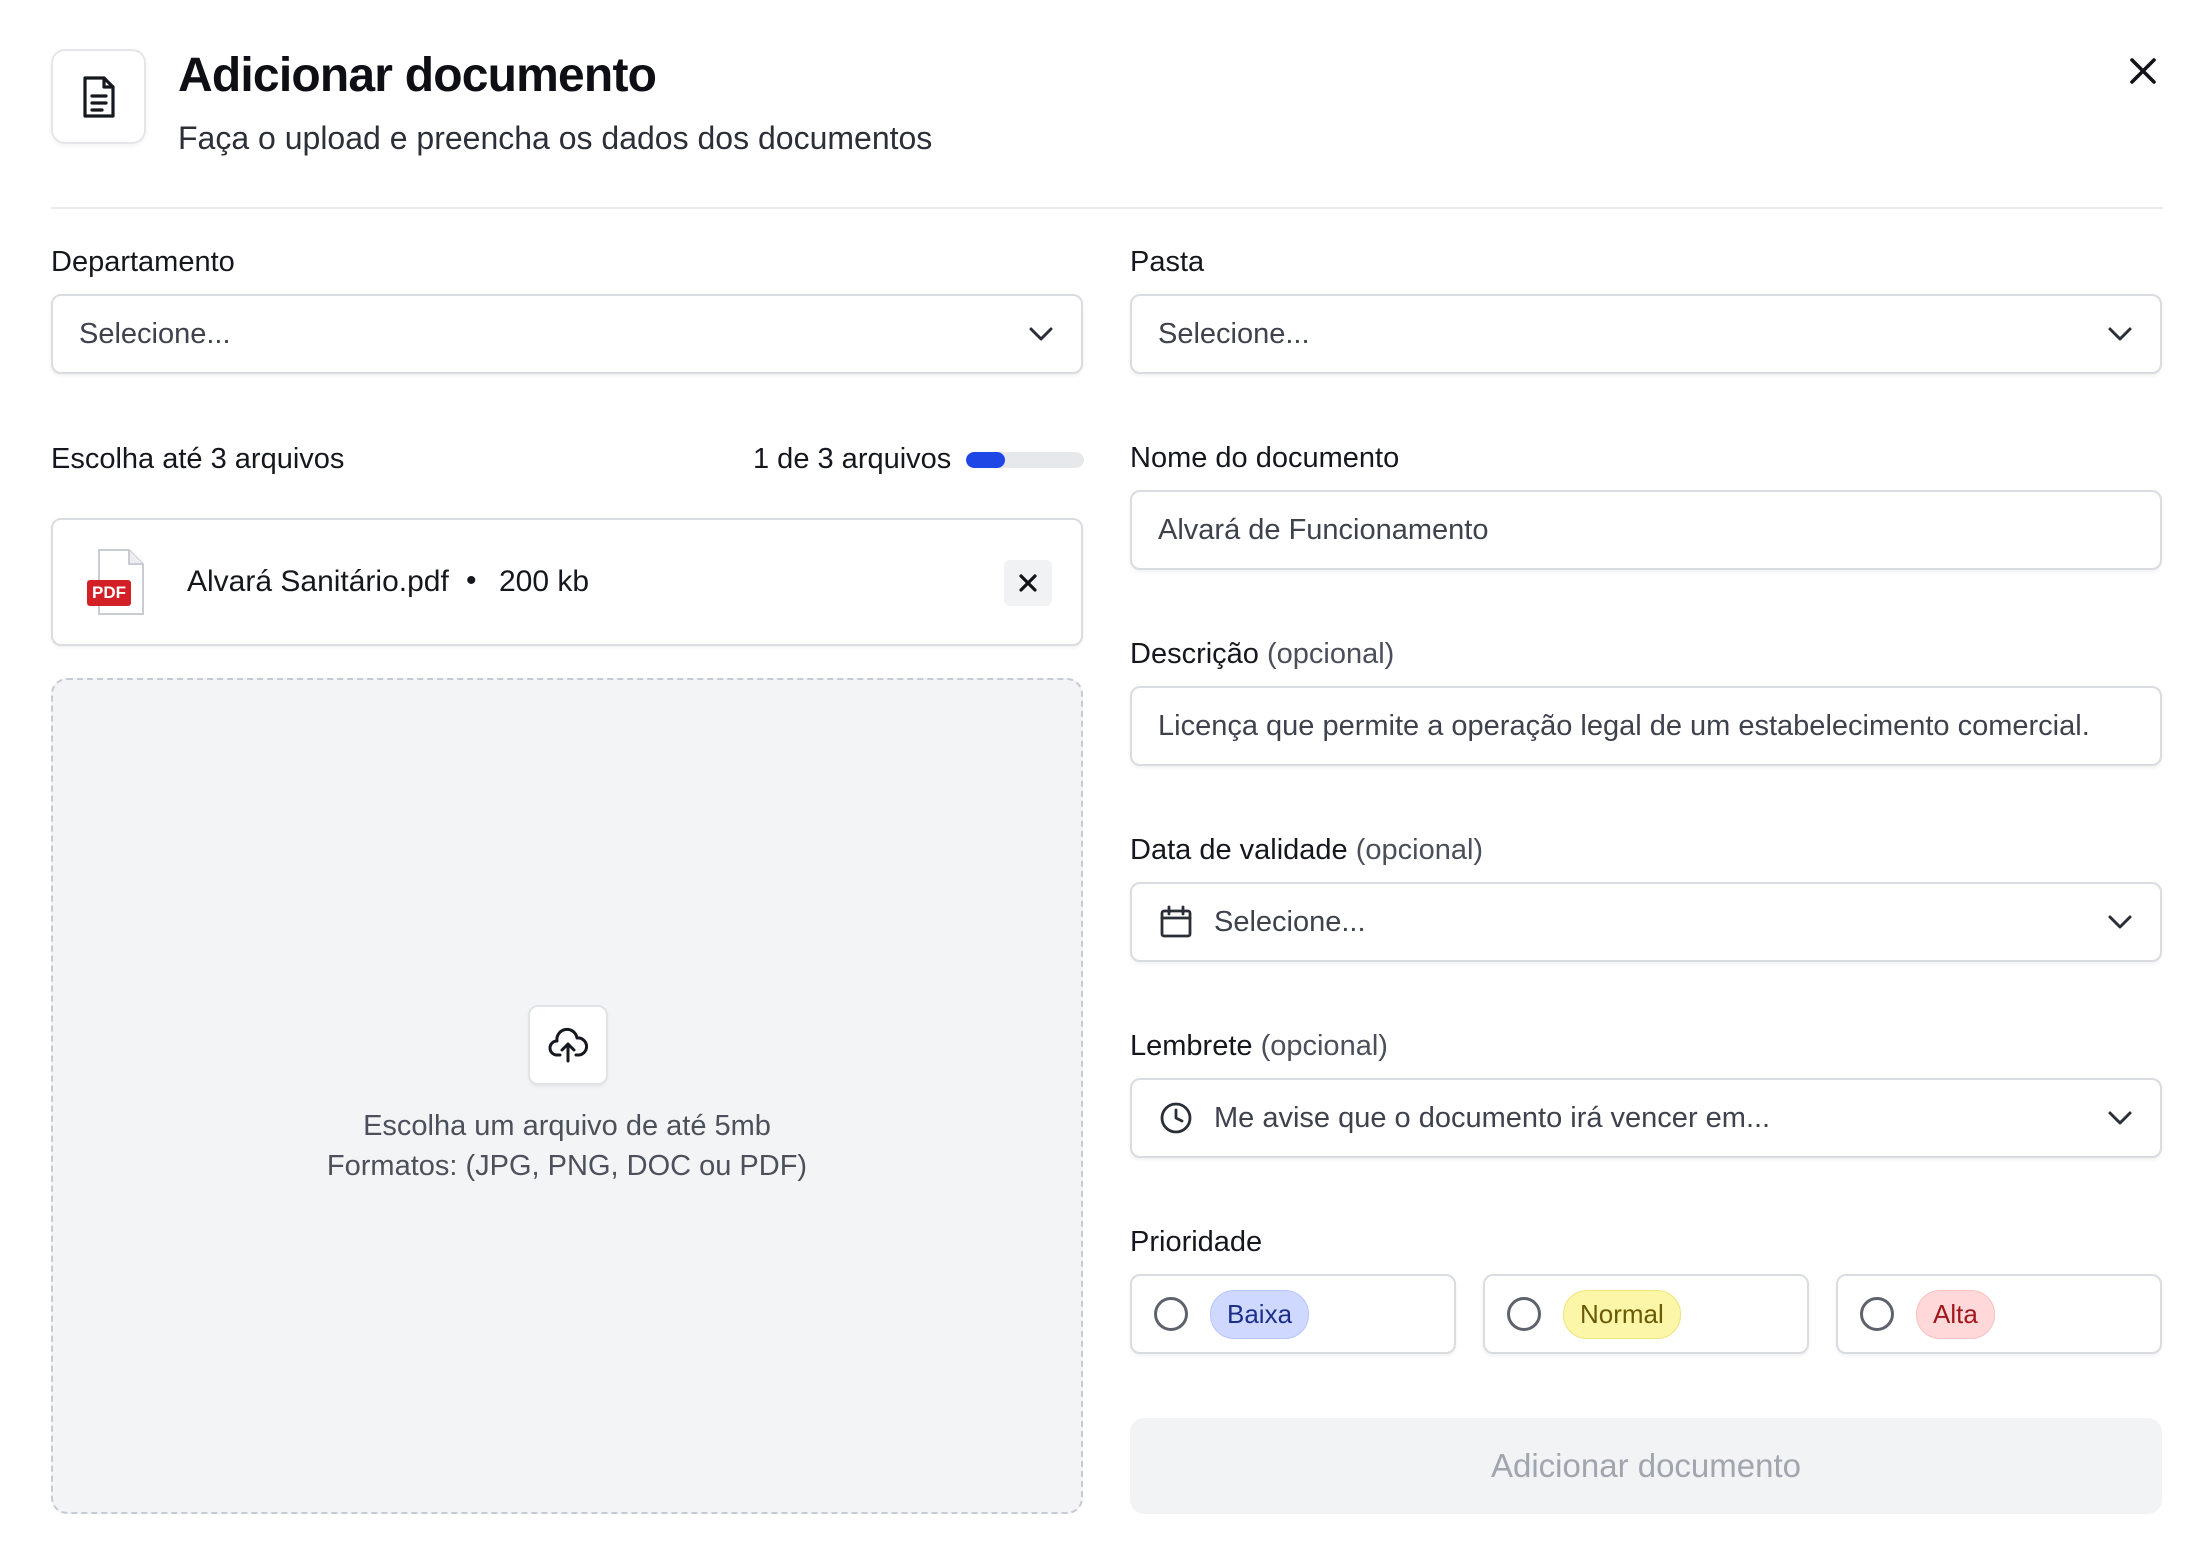 Image resolution: width=2212 pixels, height=1568 pixels. Describe the element at coordinates (544, 581) in the screenshot. I see `file-size: 200 kb` at that location.